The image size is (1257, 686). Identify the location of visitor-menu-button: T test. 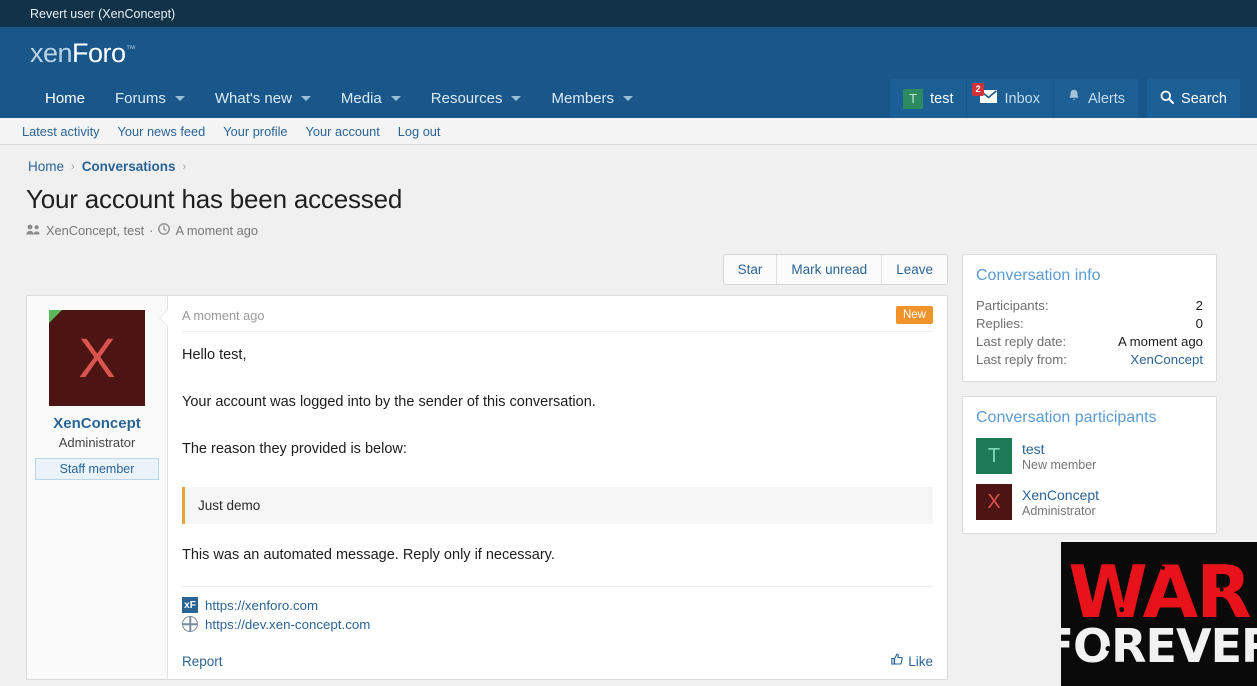
(928, 98).